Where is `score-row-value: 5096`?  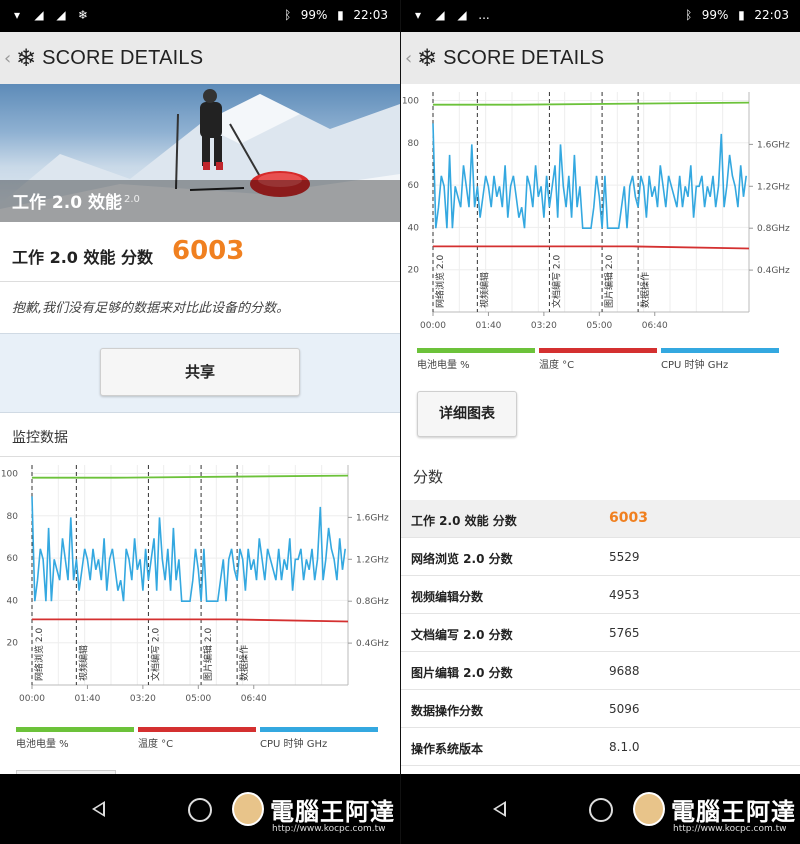
score-row-value: 5096 is located at coordinates (624, 709).